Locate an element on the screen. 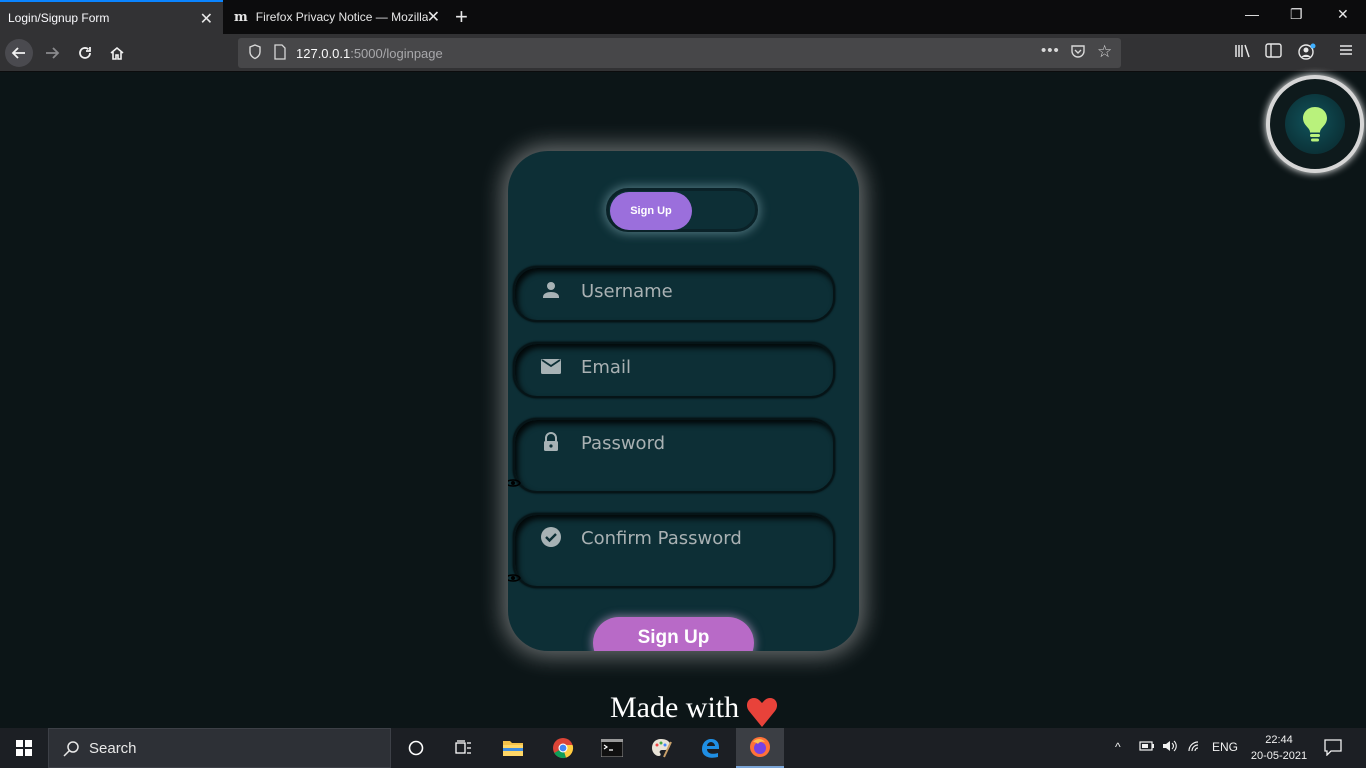 Image resolution: width=1366 pixels, height=768 pixels. pocket-icon is located at coordinates (1078, 53).